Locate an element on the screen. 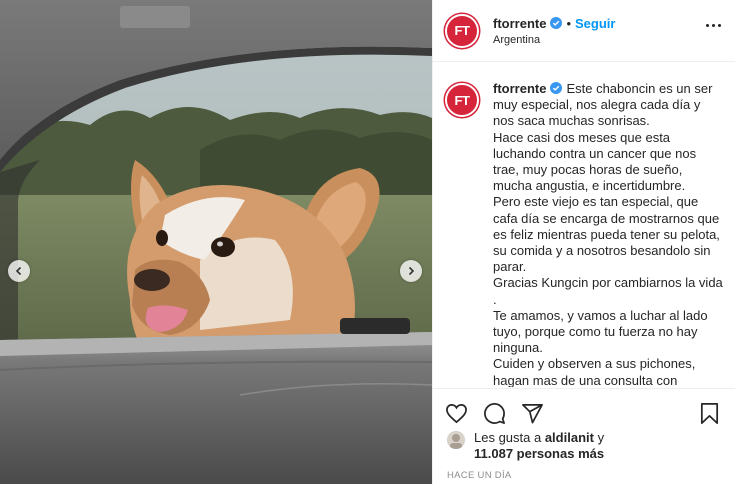 Image resolution: width=735 pixels, height=484 pixels. username-link: ftorrente is located at coordinates (519, 23).